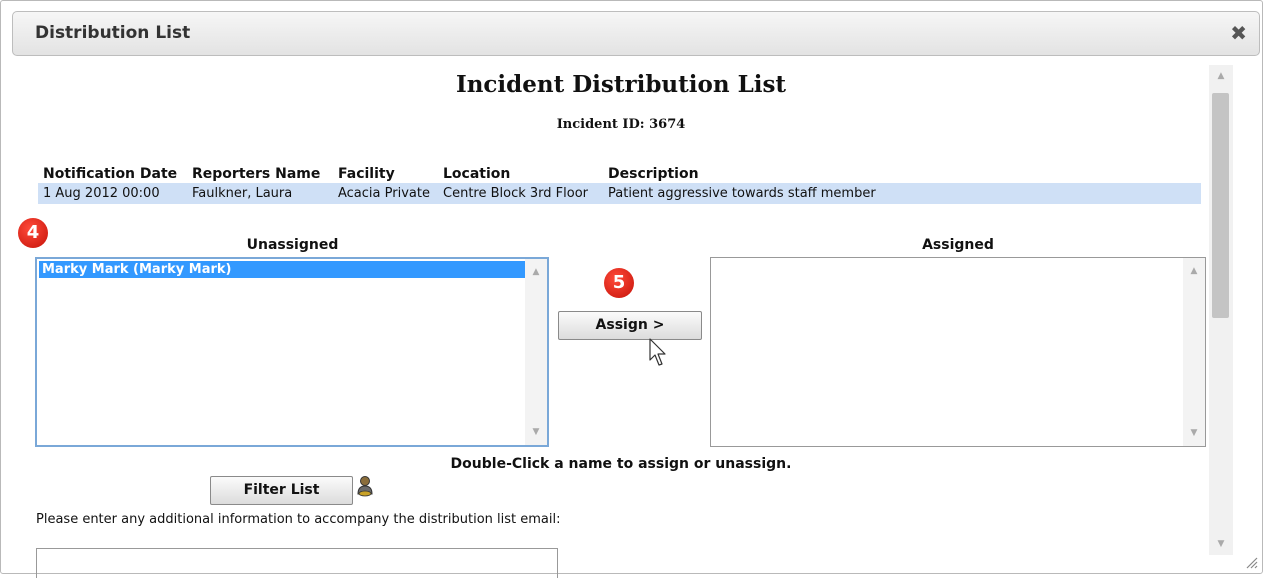 The width and height of the screenshot is (1265, 578). Describe the element at coordinates (621, 124) in the screenshot. I see `incident-id: Incident ID: 3674` at that location.